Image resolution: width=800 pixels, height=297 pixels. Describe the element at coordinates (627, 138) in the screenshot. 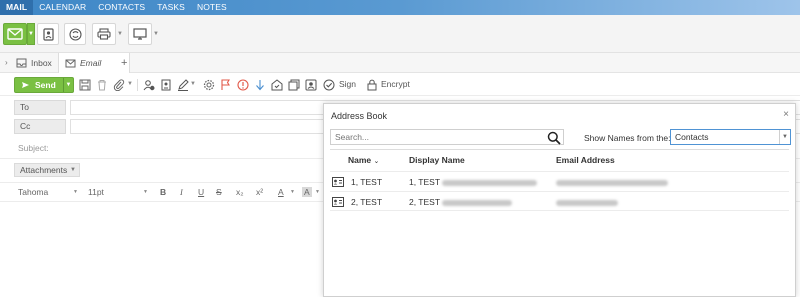

I see `show-names-label: Show Names from the:` at that location.